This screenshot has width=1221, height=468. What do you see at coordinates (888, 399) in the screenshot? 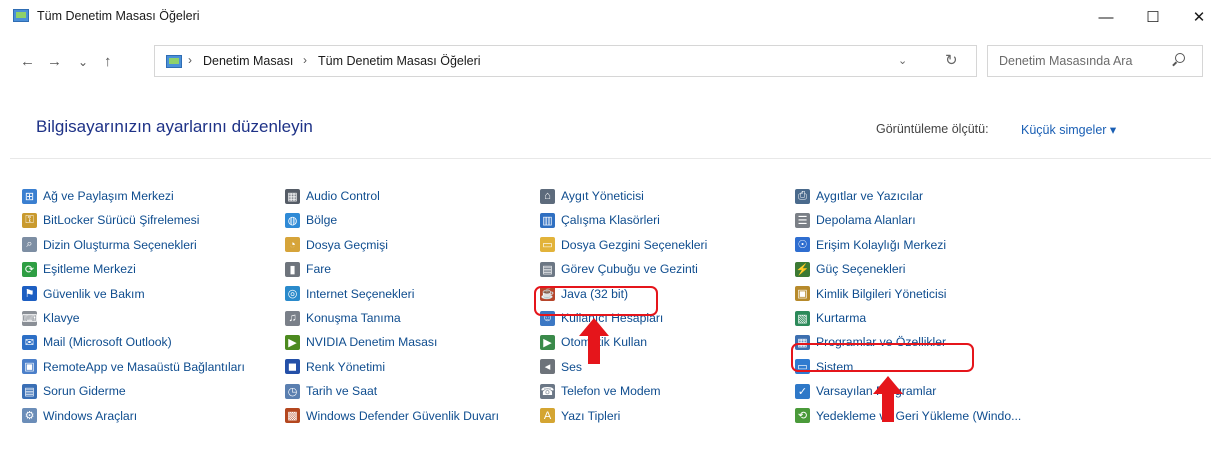
I see `red-arrow-programs` at bounding box center [888, 399].